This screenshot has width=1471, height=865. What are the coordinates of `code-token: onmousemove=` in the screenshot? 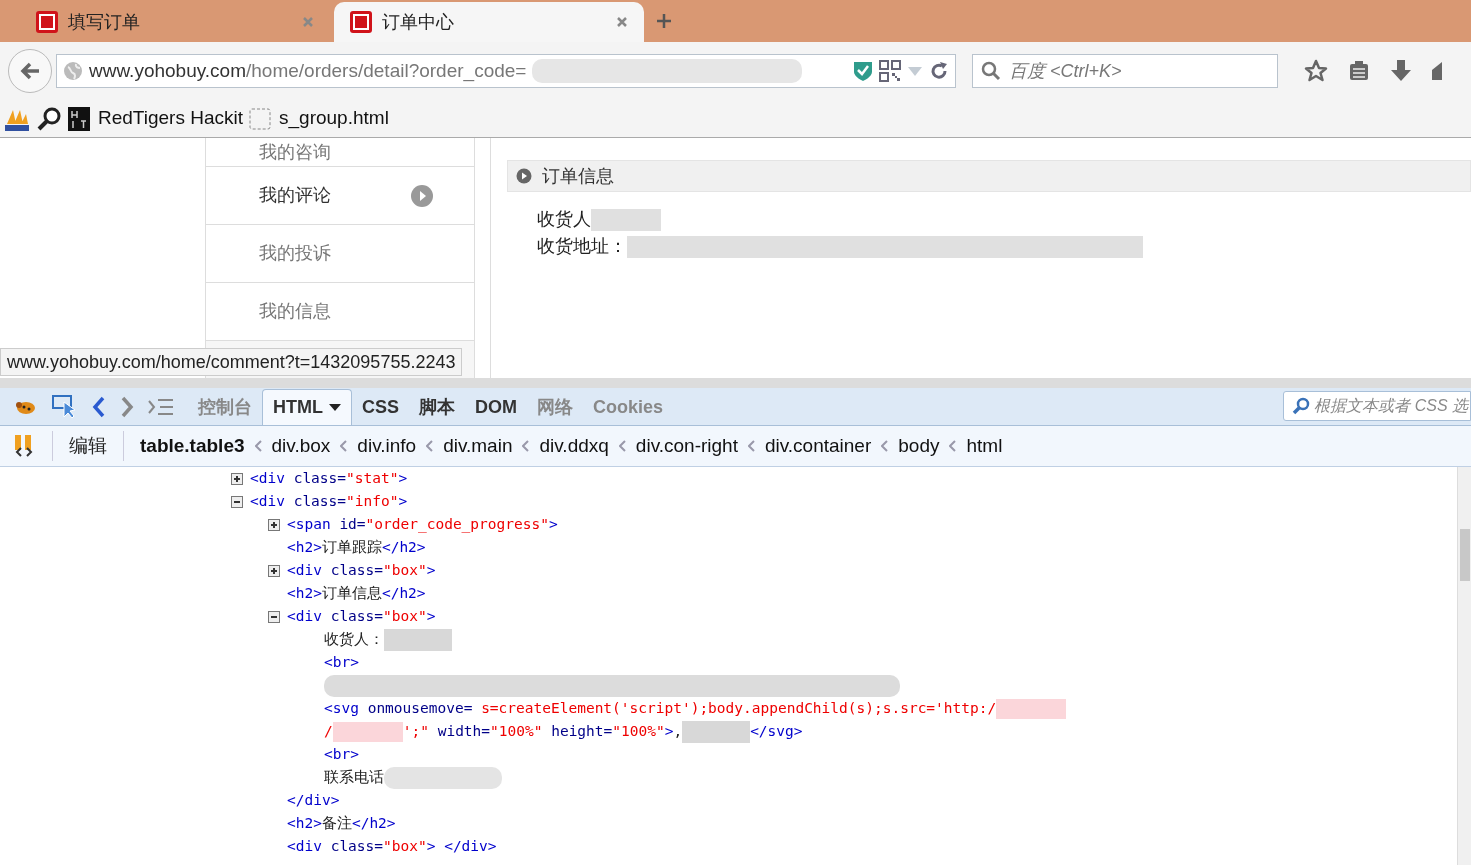 It's located at (420, 708).